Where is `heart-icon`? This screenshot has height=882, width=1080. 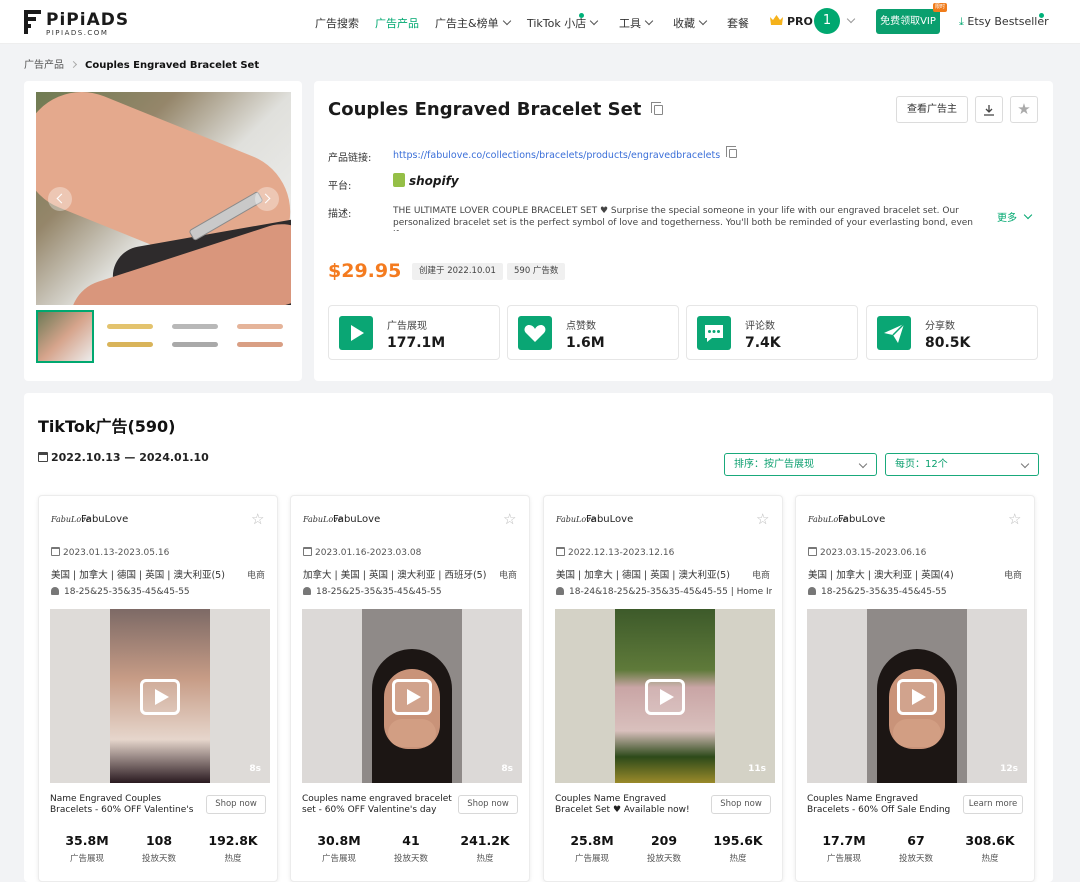
heart-icon is located at coordinates (535, 333).